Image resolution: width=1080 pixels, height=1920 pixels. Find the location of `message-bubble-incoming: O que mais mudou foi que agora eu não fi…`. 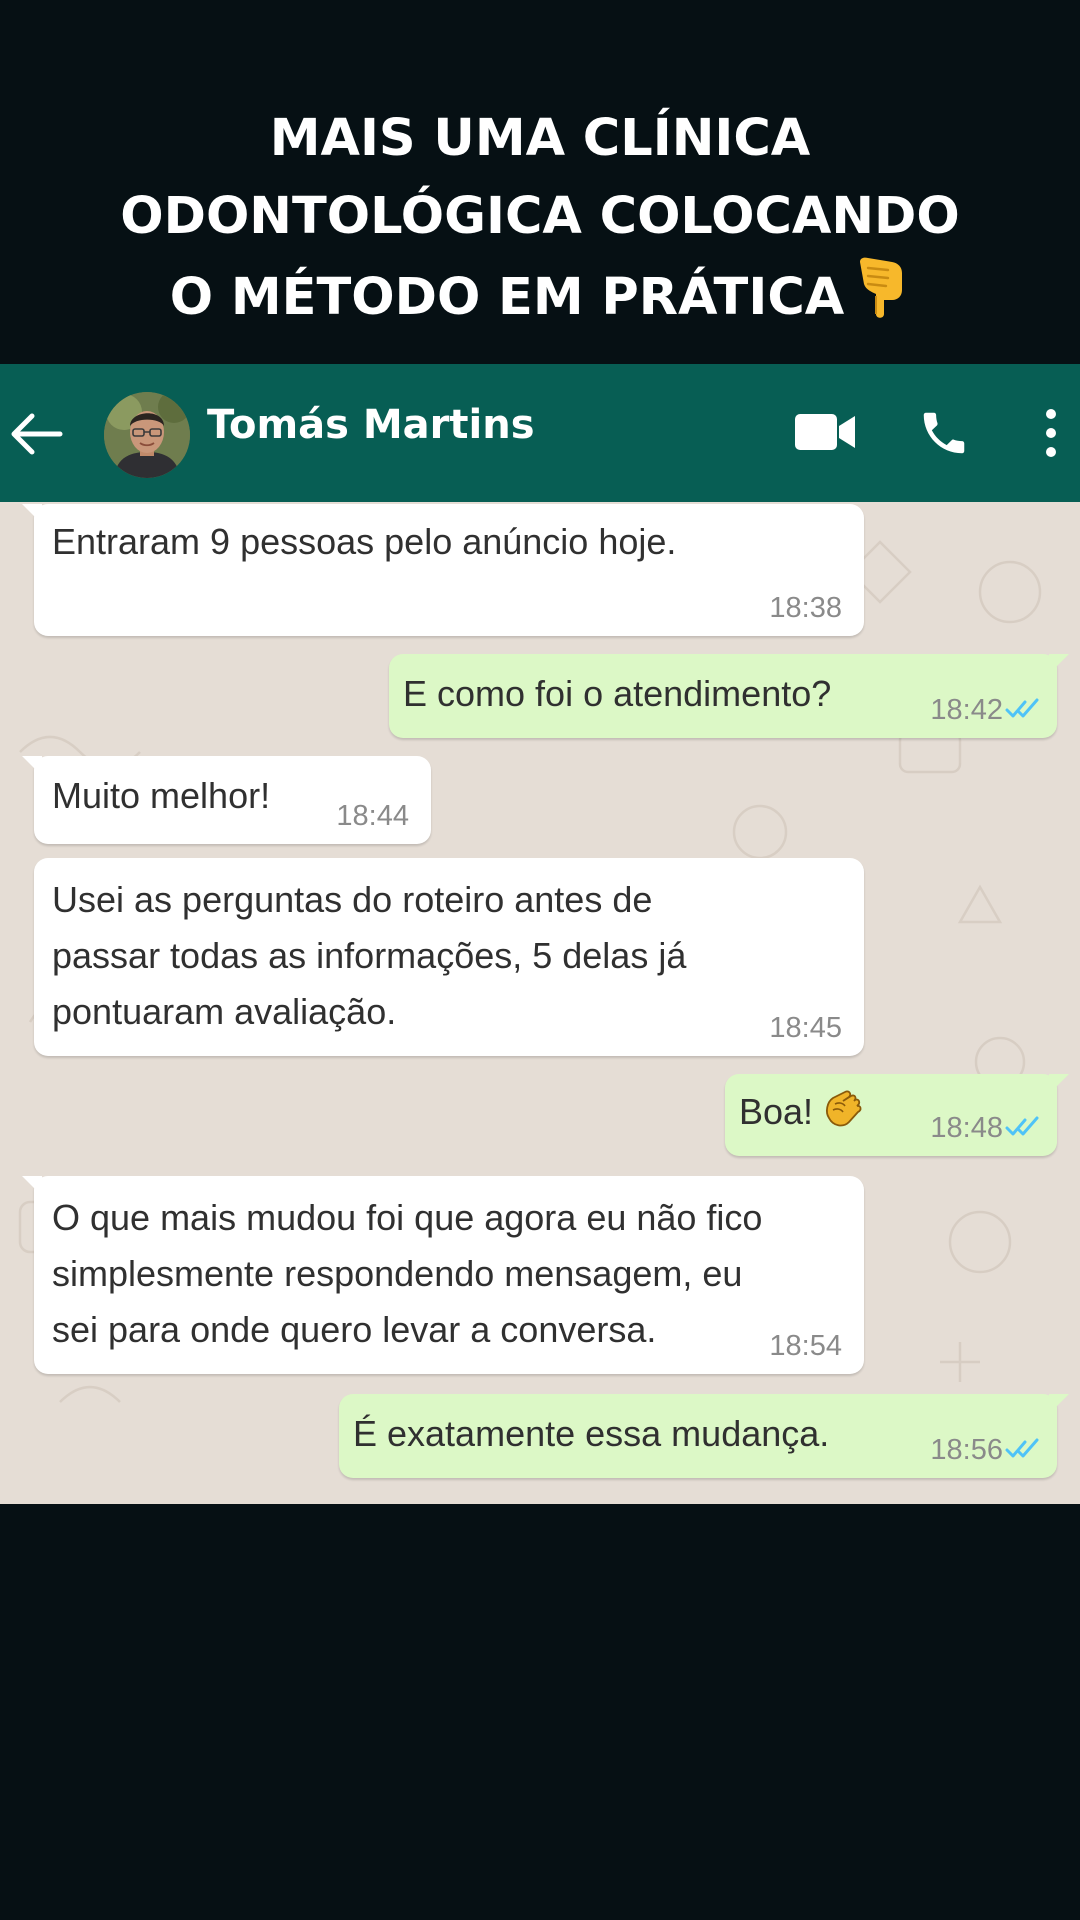

message-bubble-incoming: O que mais mudou foi que agora eu não fi… is located at coordinates (443, 1275).